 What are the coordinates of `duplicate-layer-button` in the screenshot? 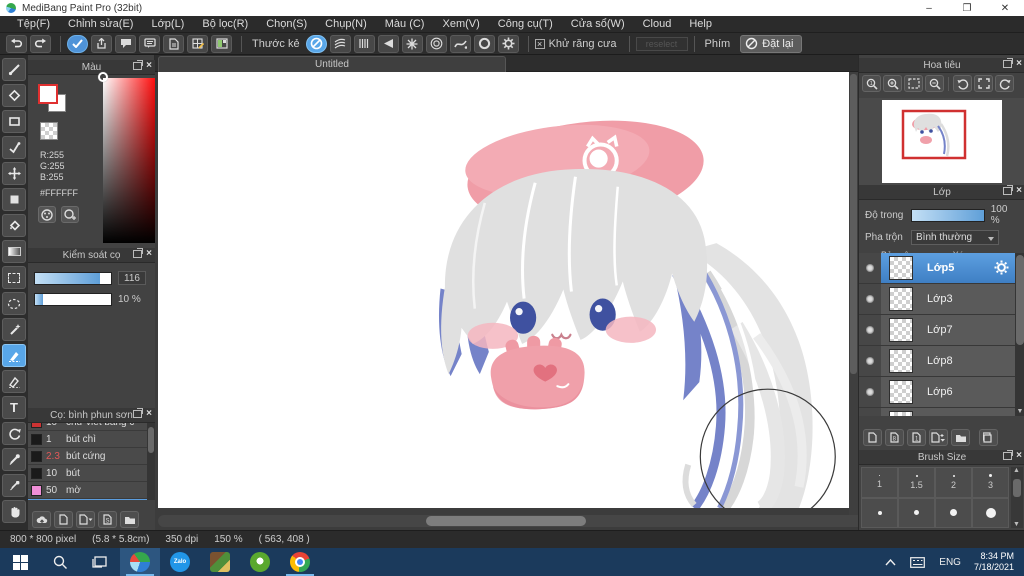 It's located at (988, 437).